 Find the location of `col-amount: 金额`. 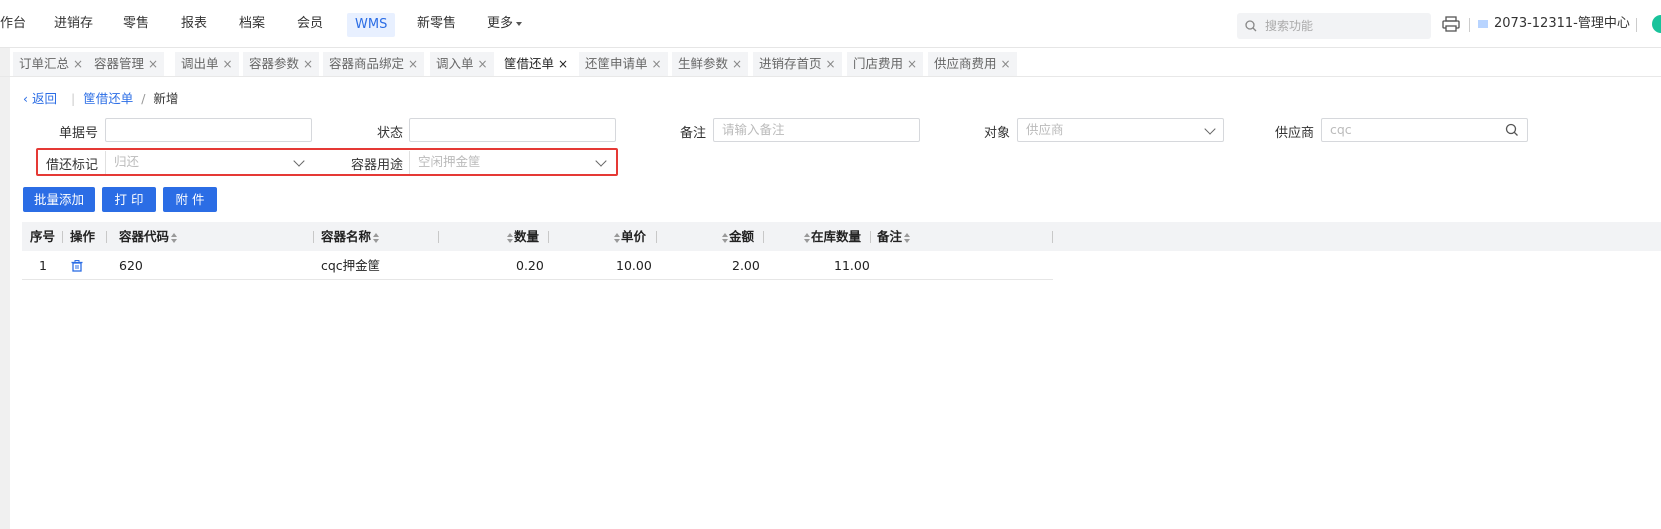

col-amount: 金额 is located at coordinates (737, 236).